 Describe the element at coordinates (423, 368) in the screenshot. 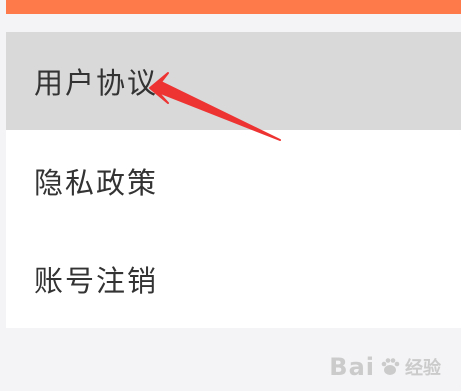

I see `watermark-sub-text: 经验` at that location.